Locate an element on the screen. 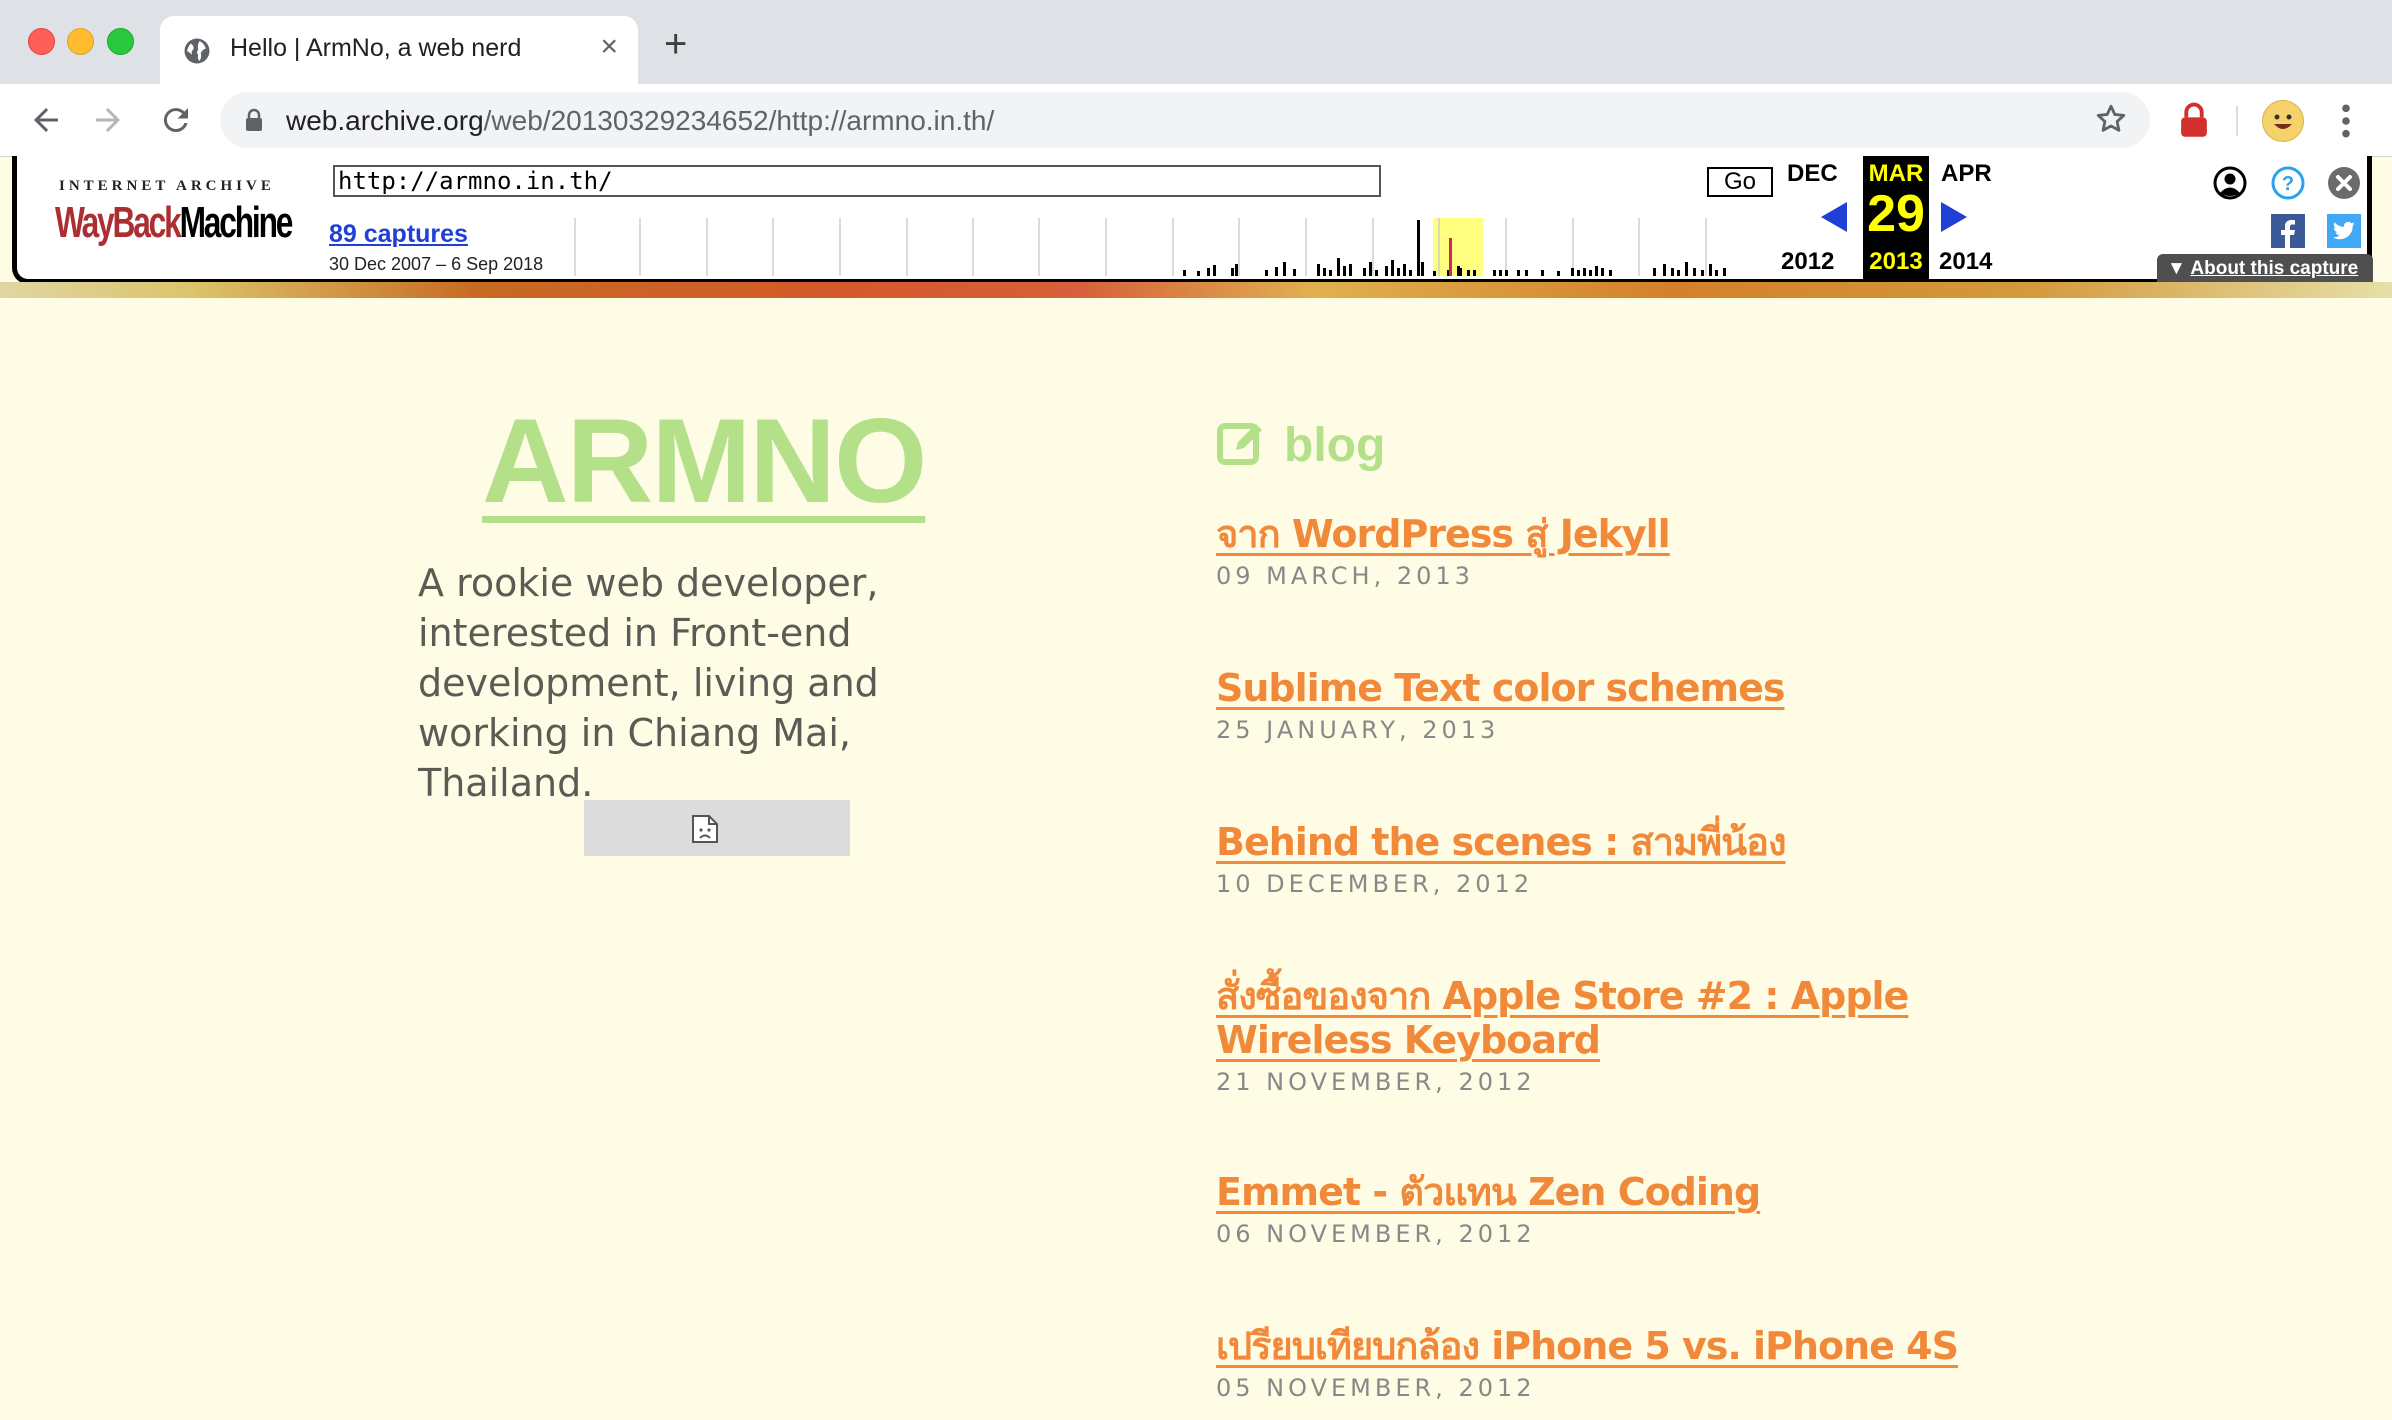 This screenshot has height=1420, width=2392. profile-avatar-icon is located at coordinates (2283, 121).